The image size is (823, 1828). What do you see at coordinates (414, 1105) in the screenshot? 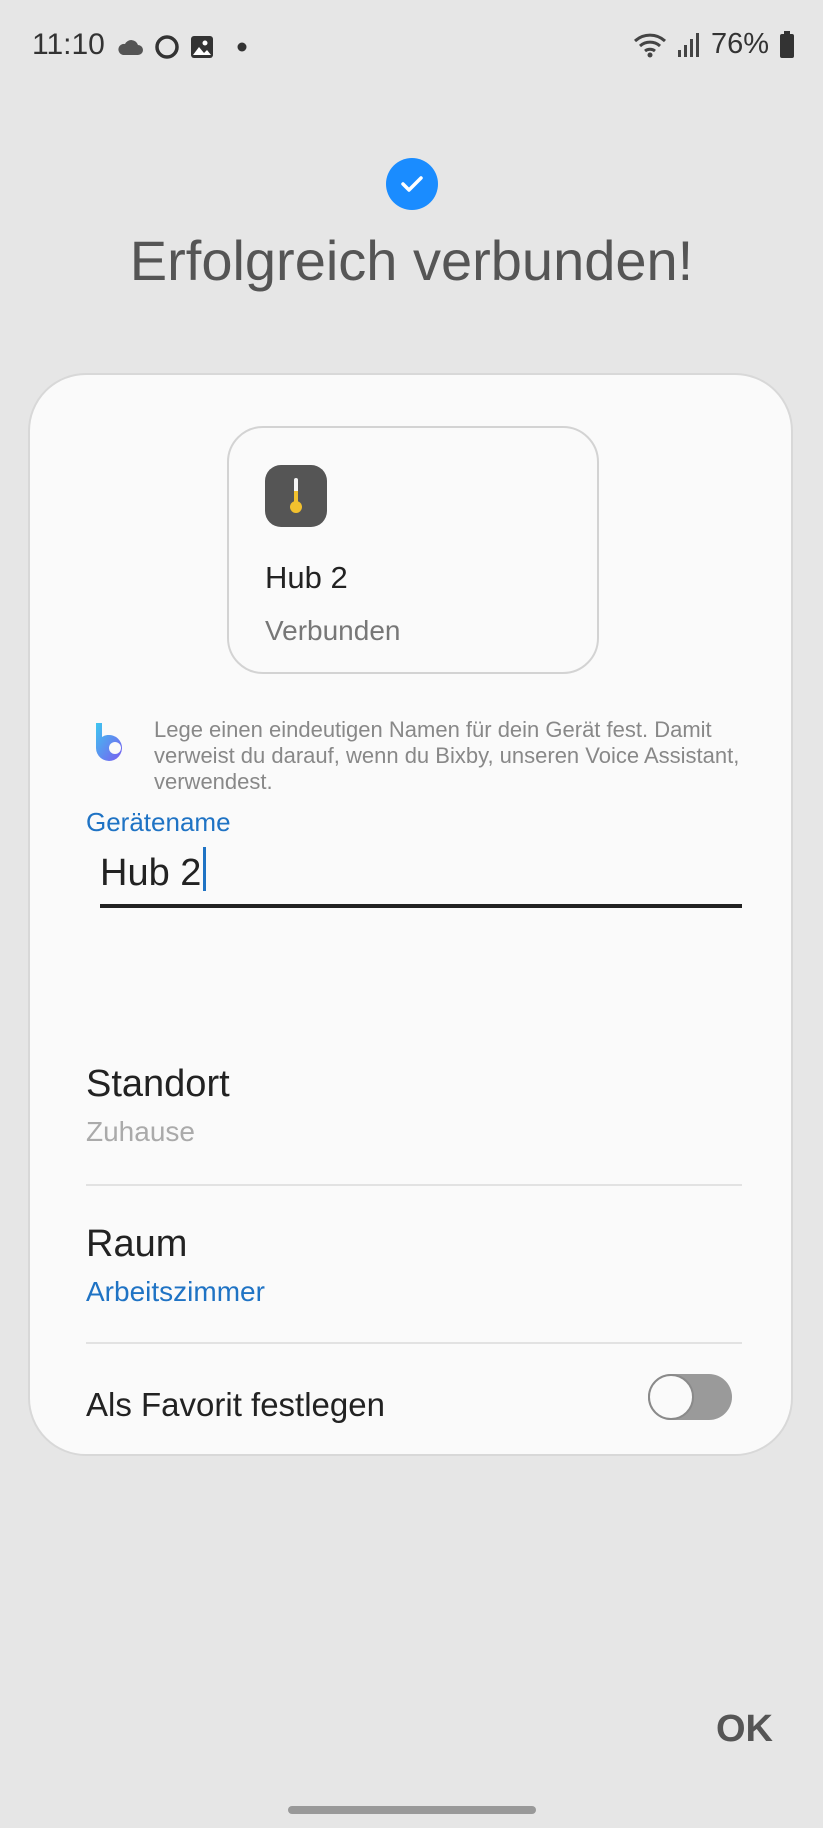
I see `location-row: Standort Zuhause` at bounding box center [414, 1105].